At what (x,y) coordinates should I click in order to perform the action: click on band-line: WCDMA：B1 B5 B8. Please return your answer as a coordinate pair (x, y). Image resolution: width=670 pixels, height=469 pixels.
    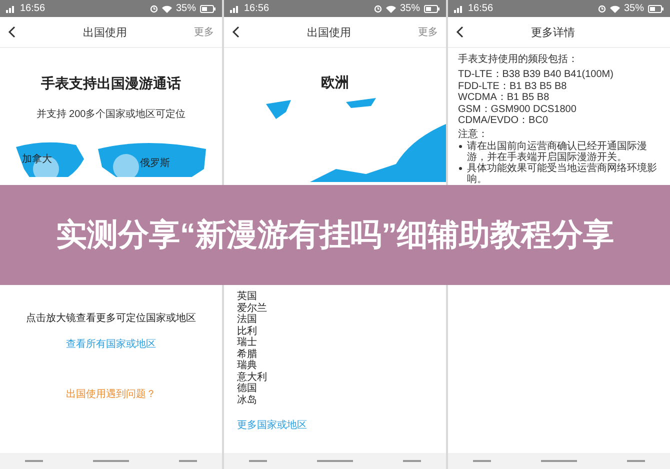
    Looking at the image, I should click on (504, 98).